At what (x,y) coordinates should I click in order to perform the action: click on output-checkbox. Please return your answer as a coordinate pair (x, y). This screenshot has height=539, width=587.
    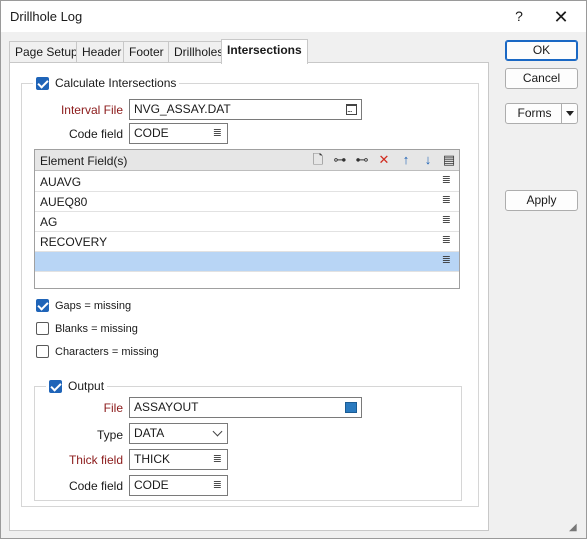
    Looking at the image, I should click on (55, 386).